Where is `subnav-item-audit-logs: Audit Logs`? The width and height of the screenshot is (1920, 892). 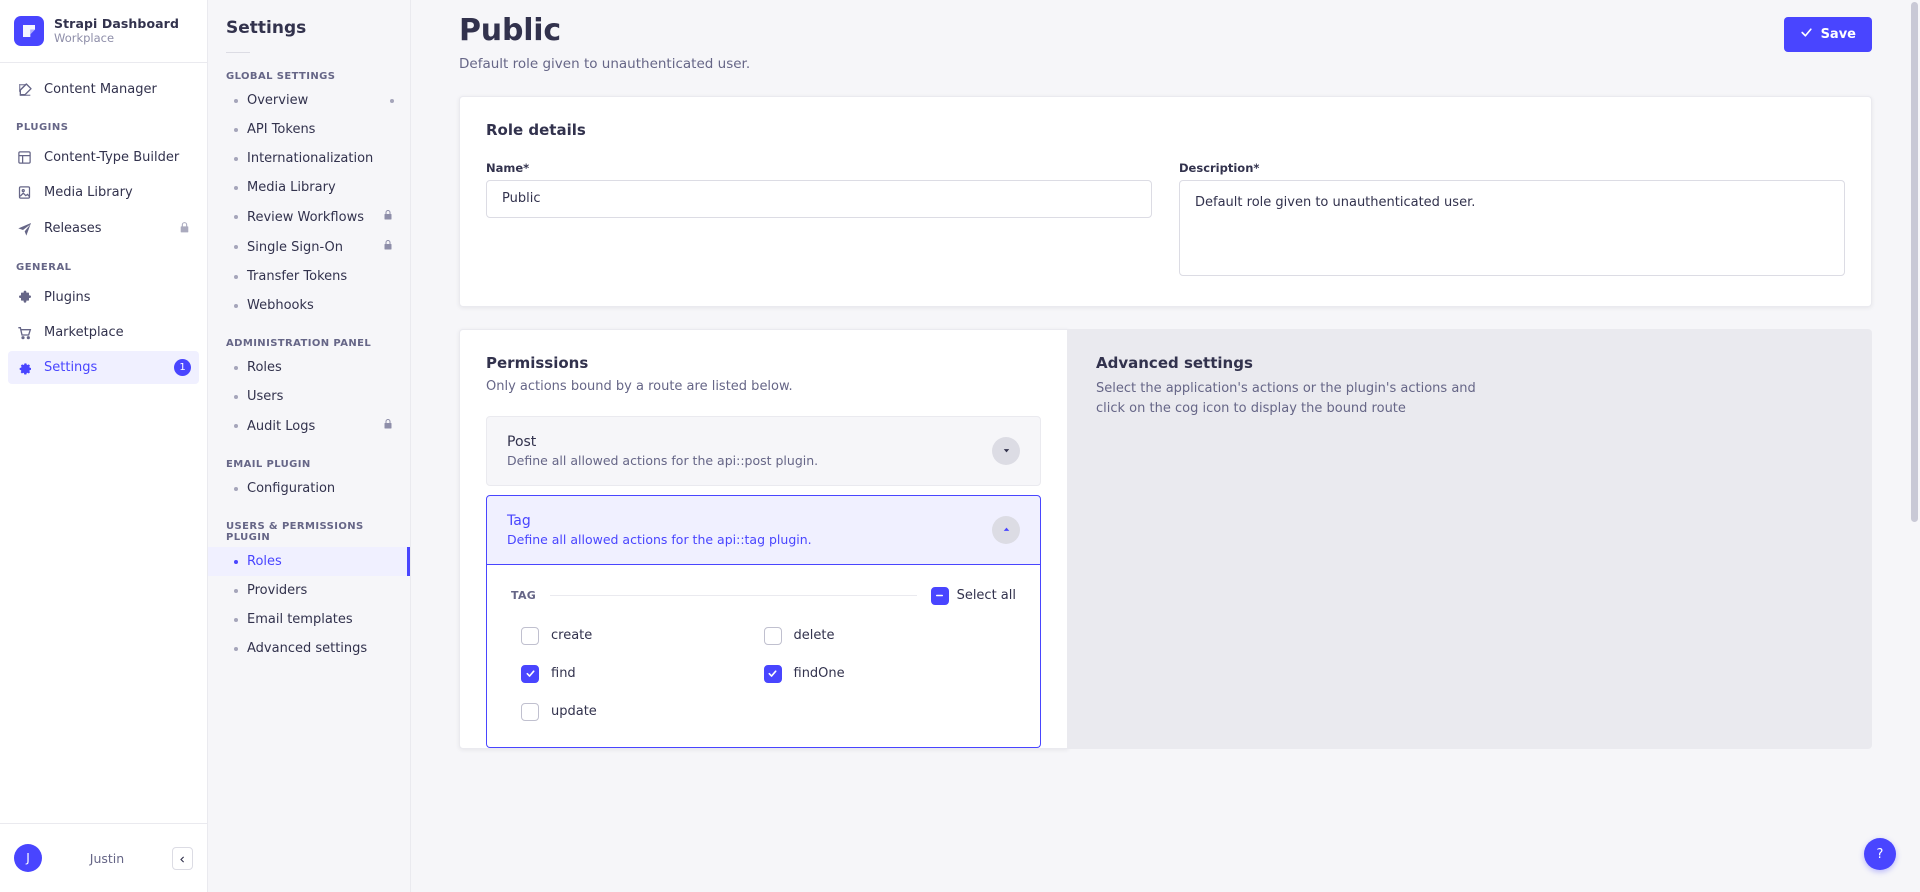
subnav-item-audit-logs: Audit Logs is located at coordinates (309, 426).